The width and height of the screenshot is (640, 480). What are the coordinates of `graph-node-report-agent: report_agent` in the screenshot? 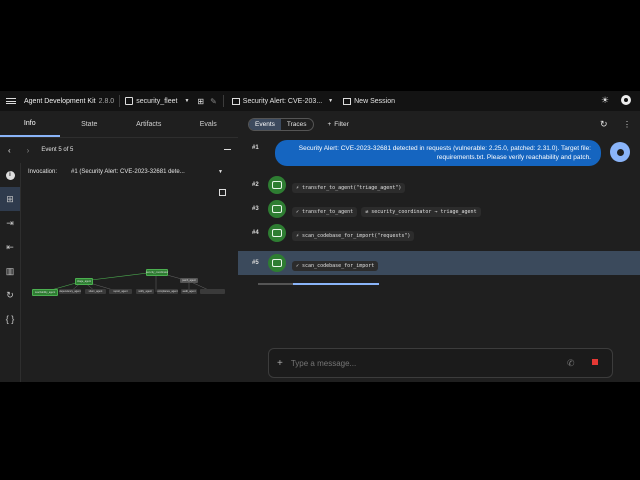 It's located at (120, 291).